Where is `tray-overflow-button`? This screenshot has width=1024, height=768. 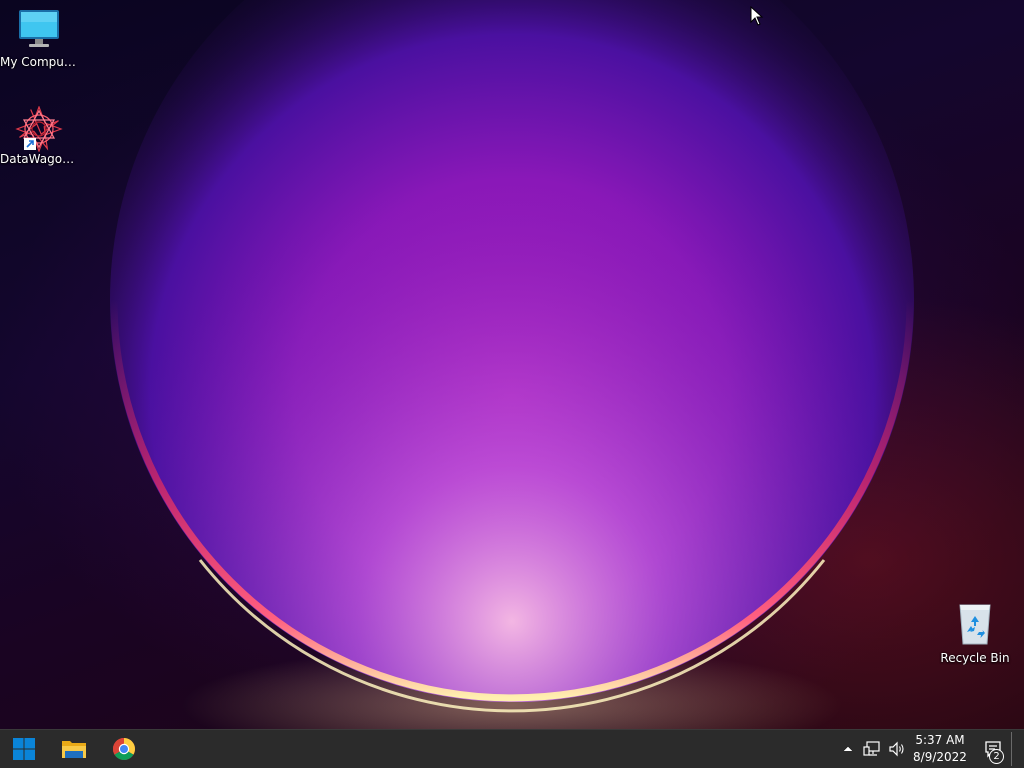
tray-overflow-button is located at coordinates (848, 749).